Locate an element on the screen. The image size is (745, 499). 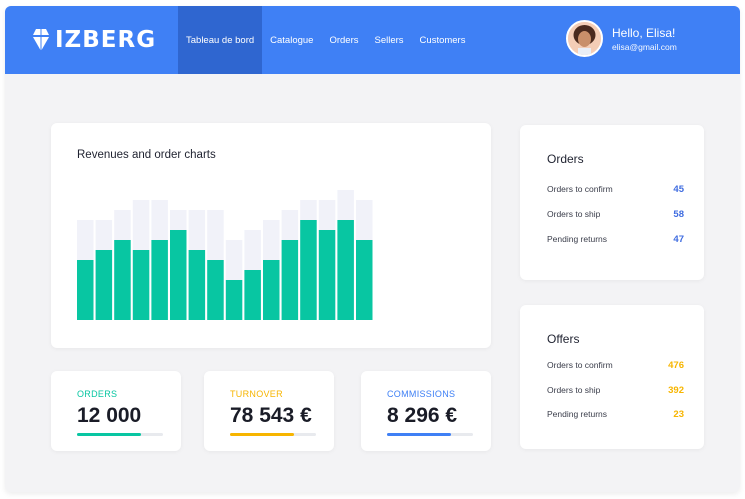
orders-row-confirm: Orders to confirm 45 is located at coordinates (615, 189).